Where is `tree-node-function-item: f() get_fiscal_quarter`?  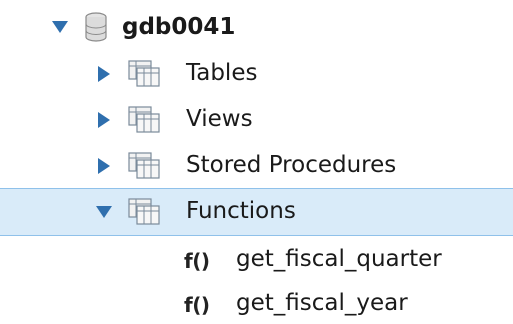 tree-node-function-item: f() get_fiscal_quarter is located at coordinates (256, 259).